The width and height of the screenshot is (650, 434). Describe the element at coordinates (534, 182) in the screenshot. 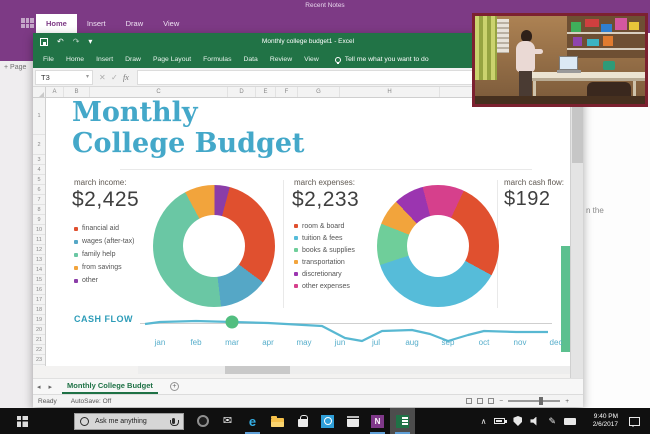

I see `cashflow-card-title: march cash flow:` at that location.